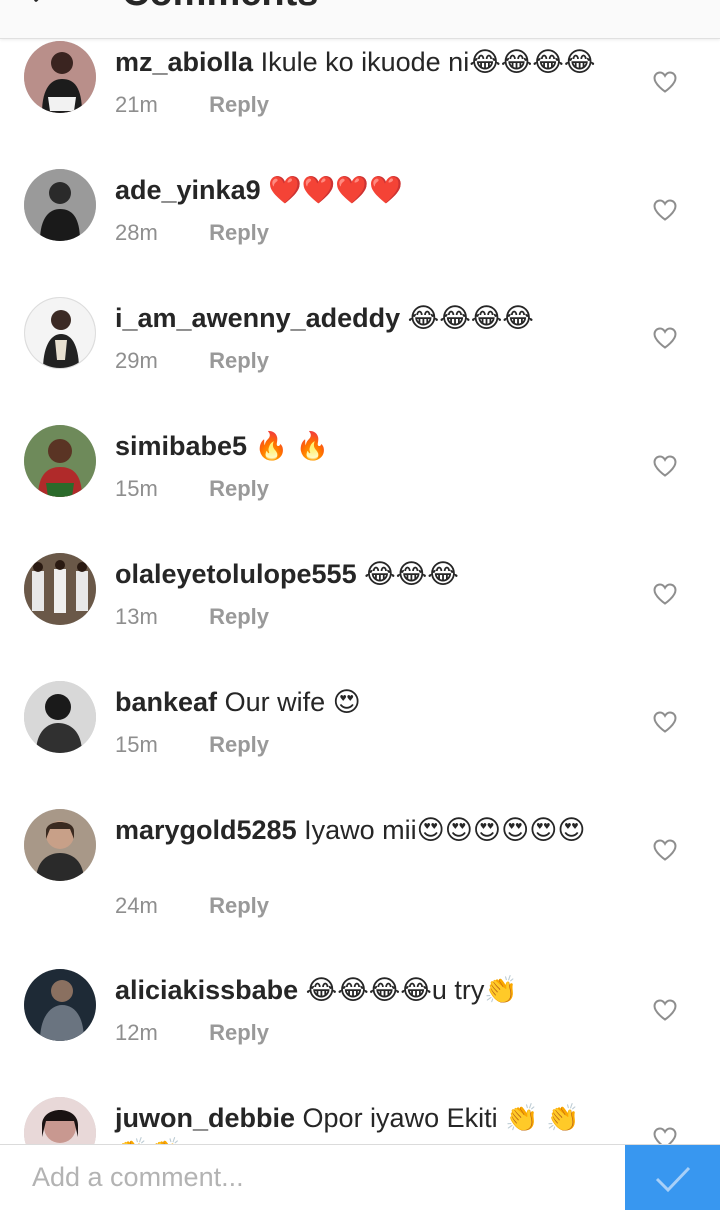 The width and height of the screenshot is (720, 1210). Describe the element at coordinates (257, 318) in the screenshot. I see `comment-username: i_am_awenny_adeddy` at that location.